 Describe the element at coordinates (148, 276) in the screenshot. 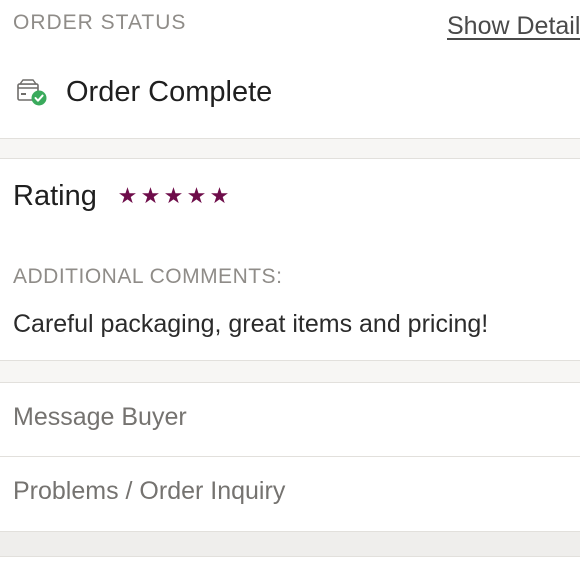

I see `additional-comments-label: ADDITIONAL COMMENTS:` at that location.